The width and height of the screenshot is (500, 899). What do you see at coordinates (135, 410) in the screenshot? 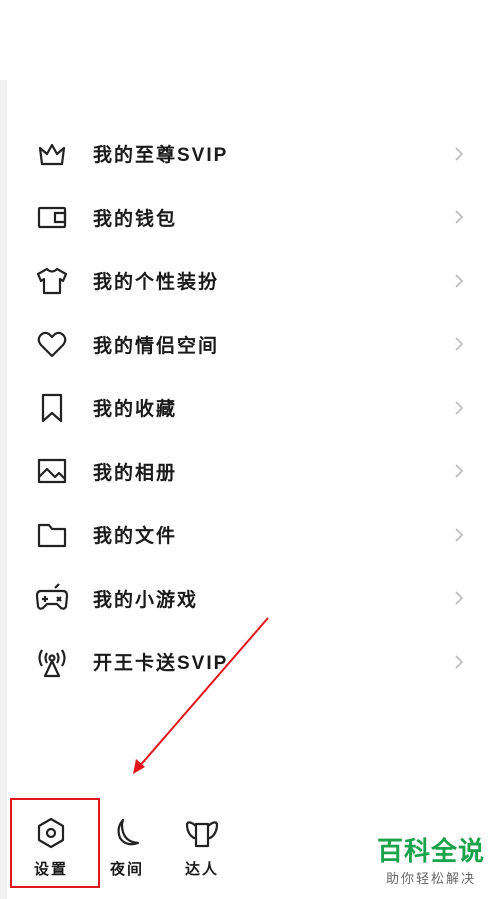
I see `menu-item-label: 我的收藏` at bounding box center [135, 410].